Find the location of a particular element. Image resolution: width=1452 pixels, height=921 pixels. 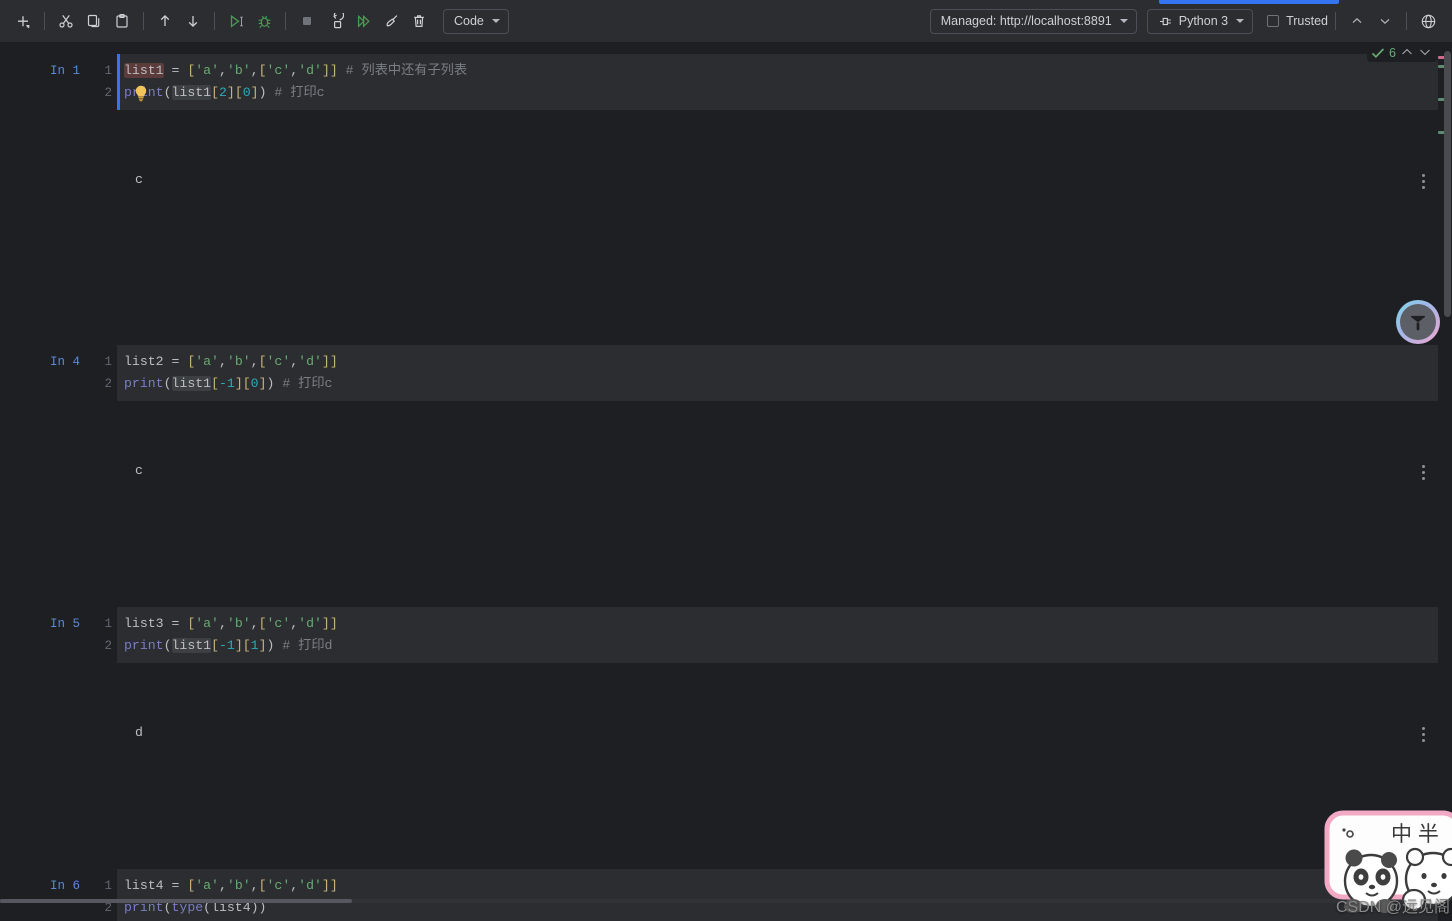

next-problem-icon is located at coordinates (1425, 53).